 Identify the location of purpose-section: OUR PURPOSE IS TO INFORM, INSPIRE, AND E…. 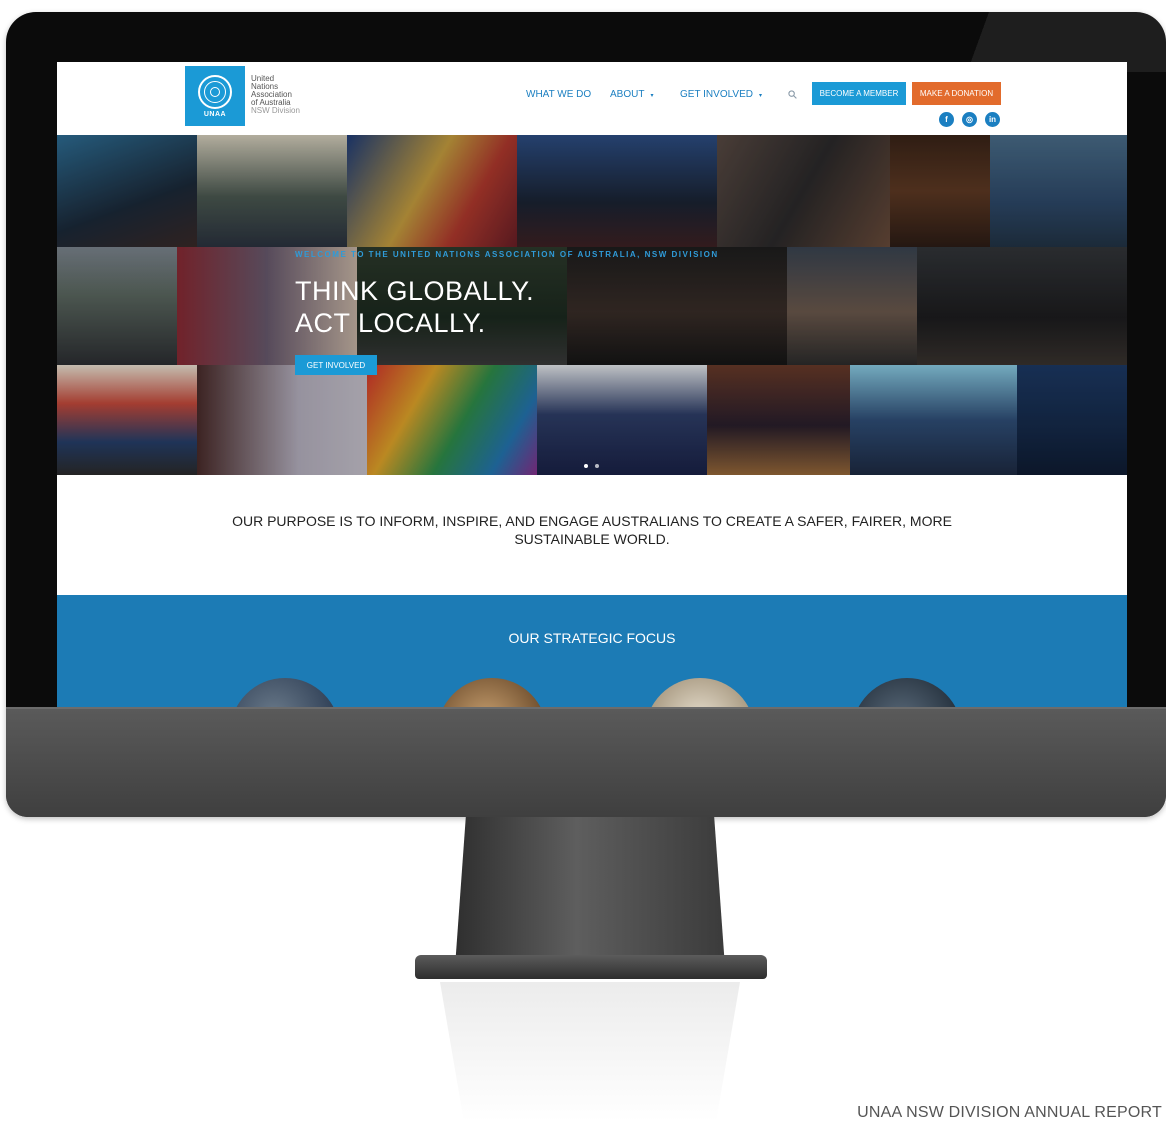
(592, 535).